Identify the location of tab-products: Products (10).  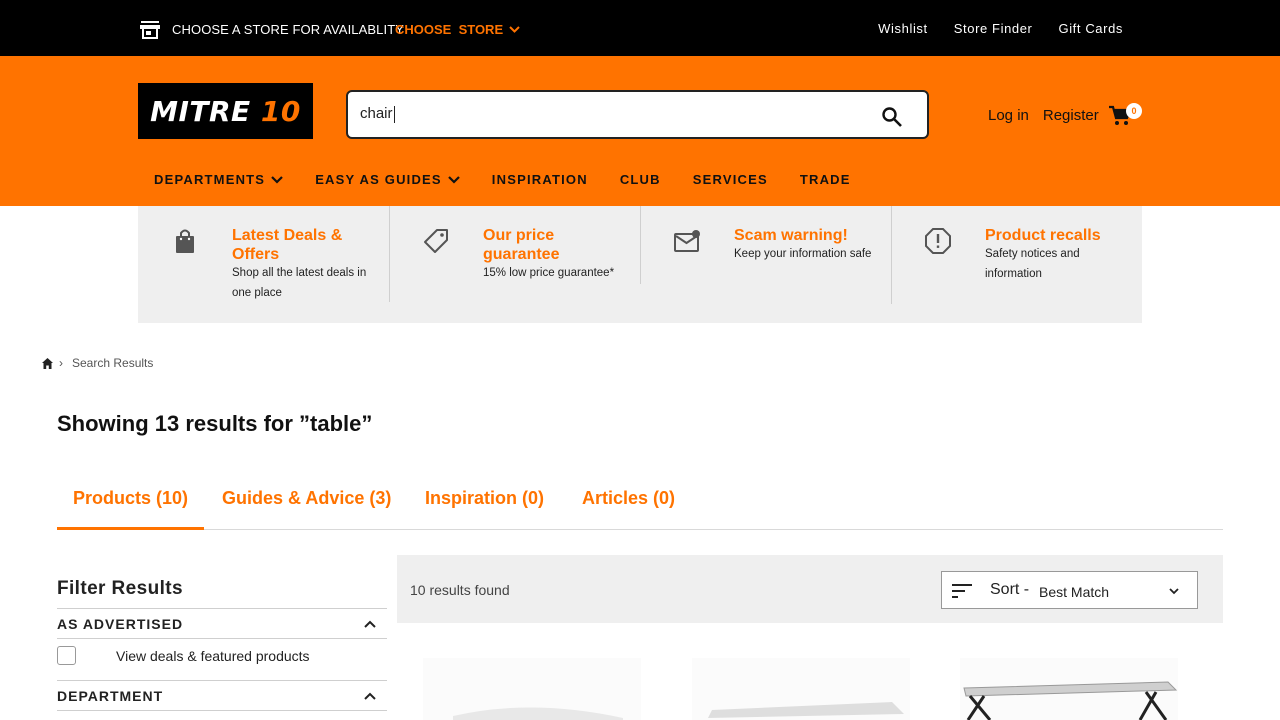
(131, 509).